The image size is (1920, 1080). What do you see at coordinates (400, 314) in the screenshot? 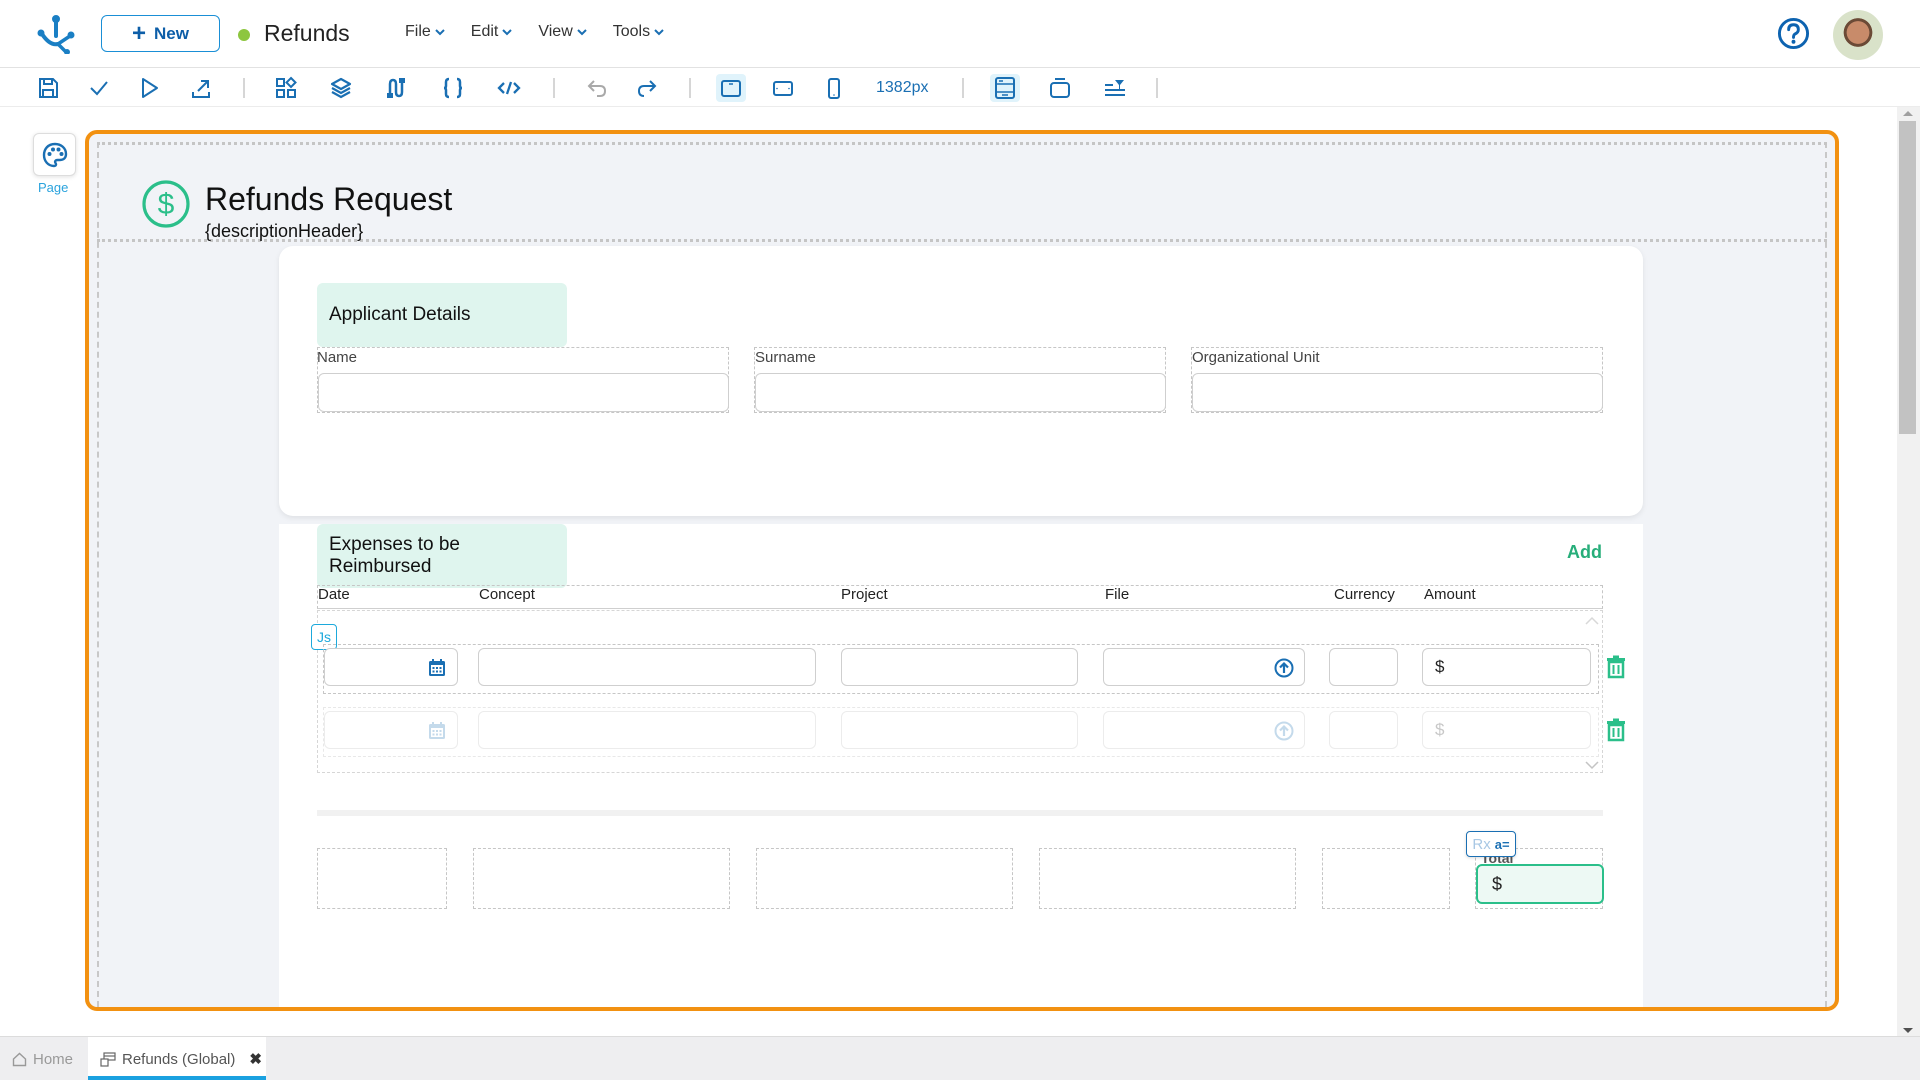
I see `applicant-section-title: Applicant Details` at bounding box center [400, 314].